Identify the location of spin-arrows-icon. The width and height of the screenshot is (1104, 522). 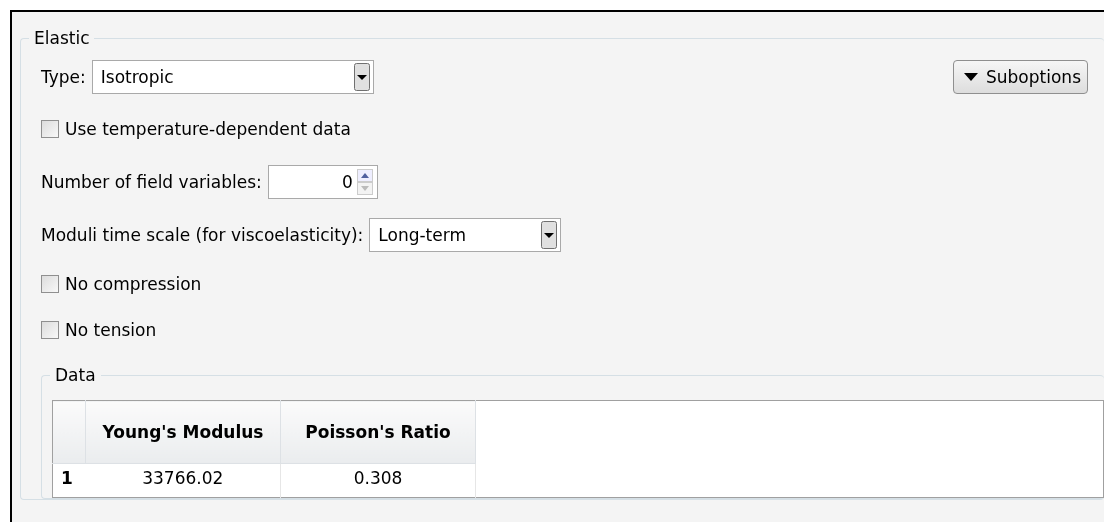
(364, 182).